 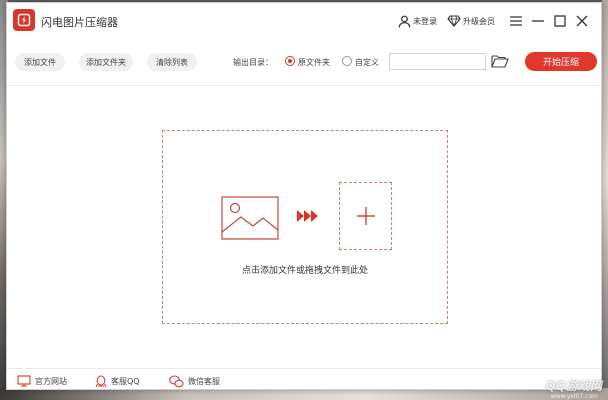 What do you see at coordinates (79, 22) in the screenshot?
I see `app-title: 闪电图片压缩器` at bounding box center [79, 22].